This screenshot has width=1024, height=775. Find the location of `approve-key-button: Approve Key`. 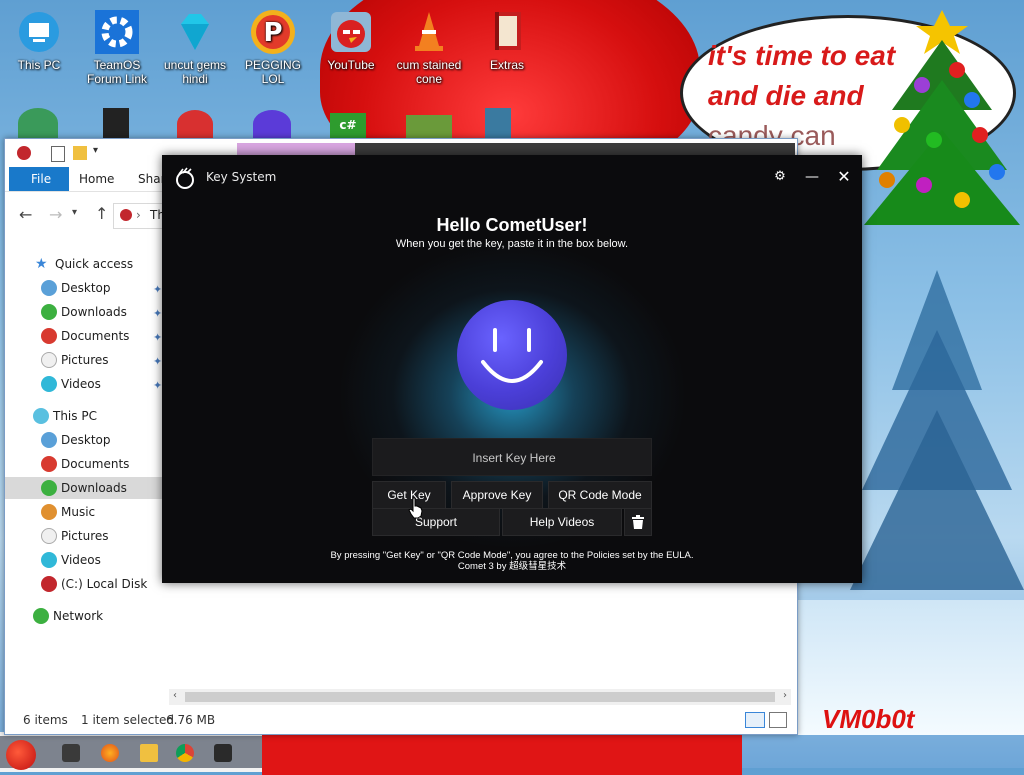

approve-key-button: Approve Key is located at coordinates (497, 495).